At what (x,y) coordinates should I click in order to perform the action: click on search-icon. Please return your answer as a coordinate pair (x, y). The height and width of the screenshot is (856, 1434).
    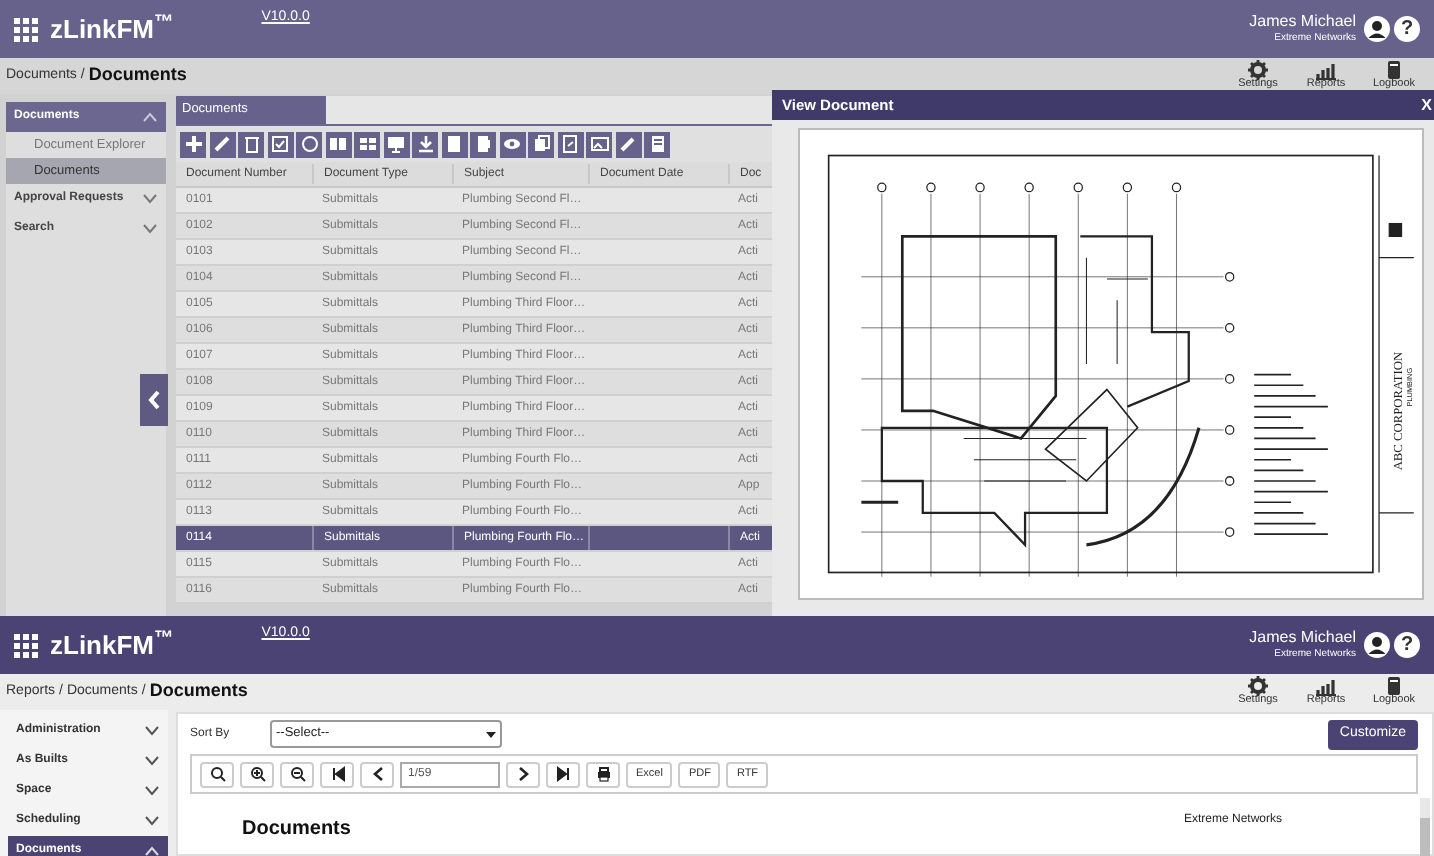
    Looking at the image, I should click on (217, 774).